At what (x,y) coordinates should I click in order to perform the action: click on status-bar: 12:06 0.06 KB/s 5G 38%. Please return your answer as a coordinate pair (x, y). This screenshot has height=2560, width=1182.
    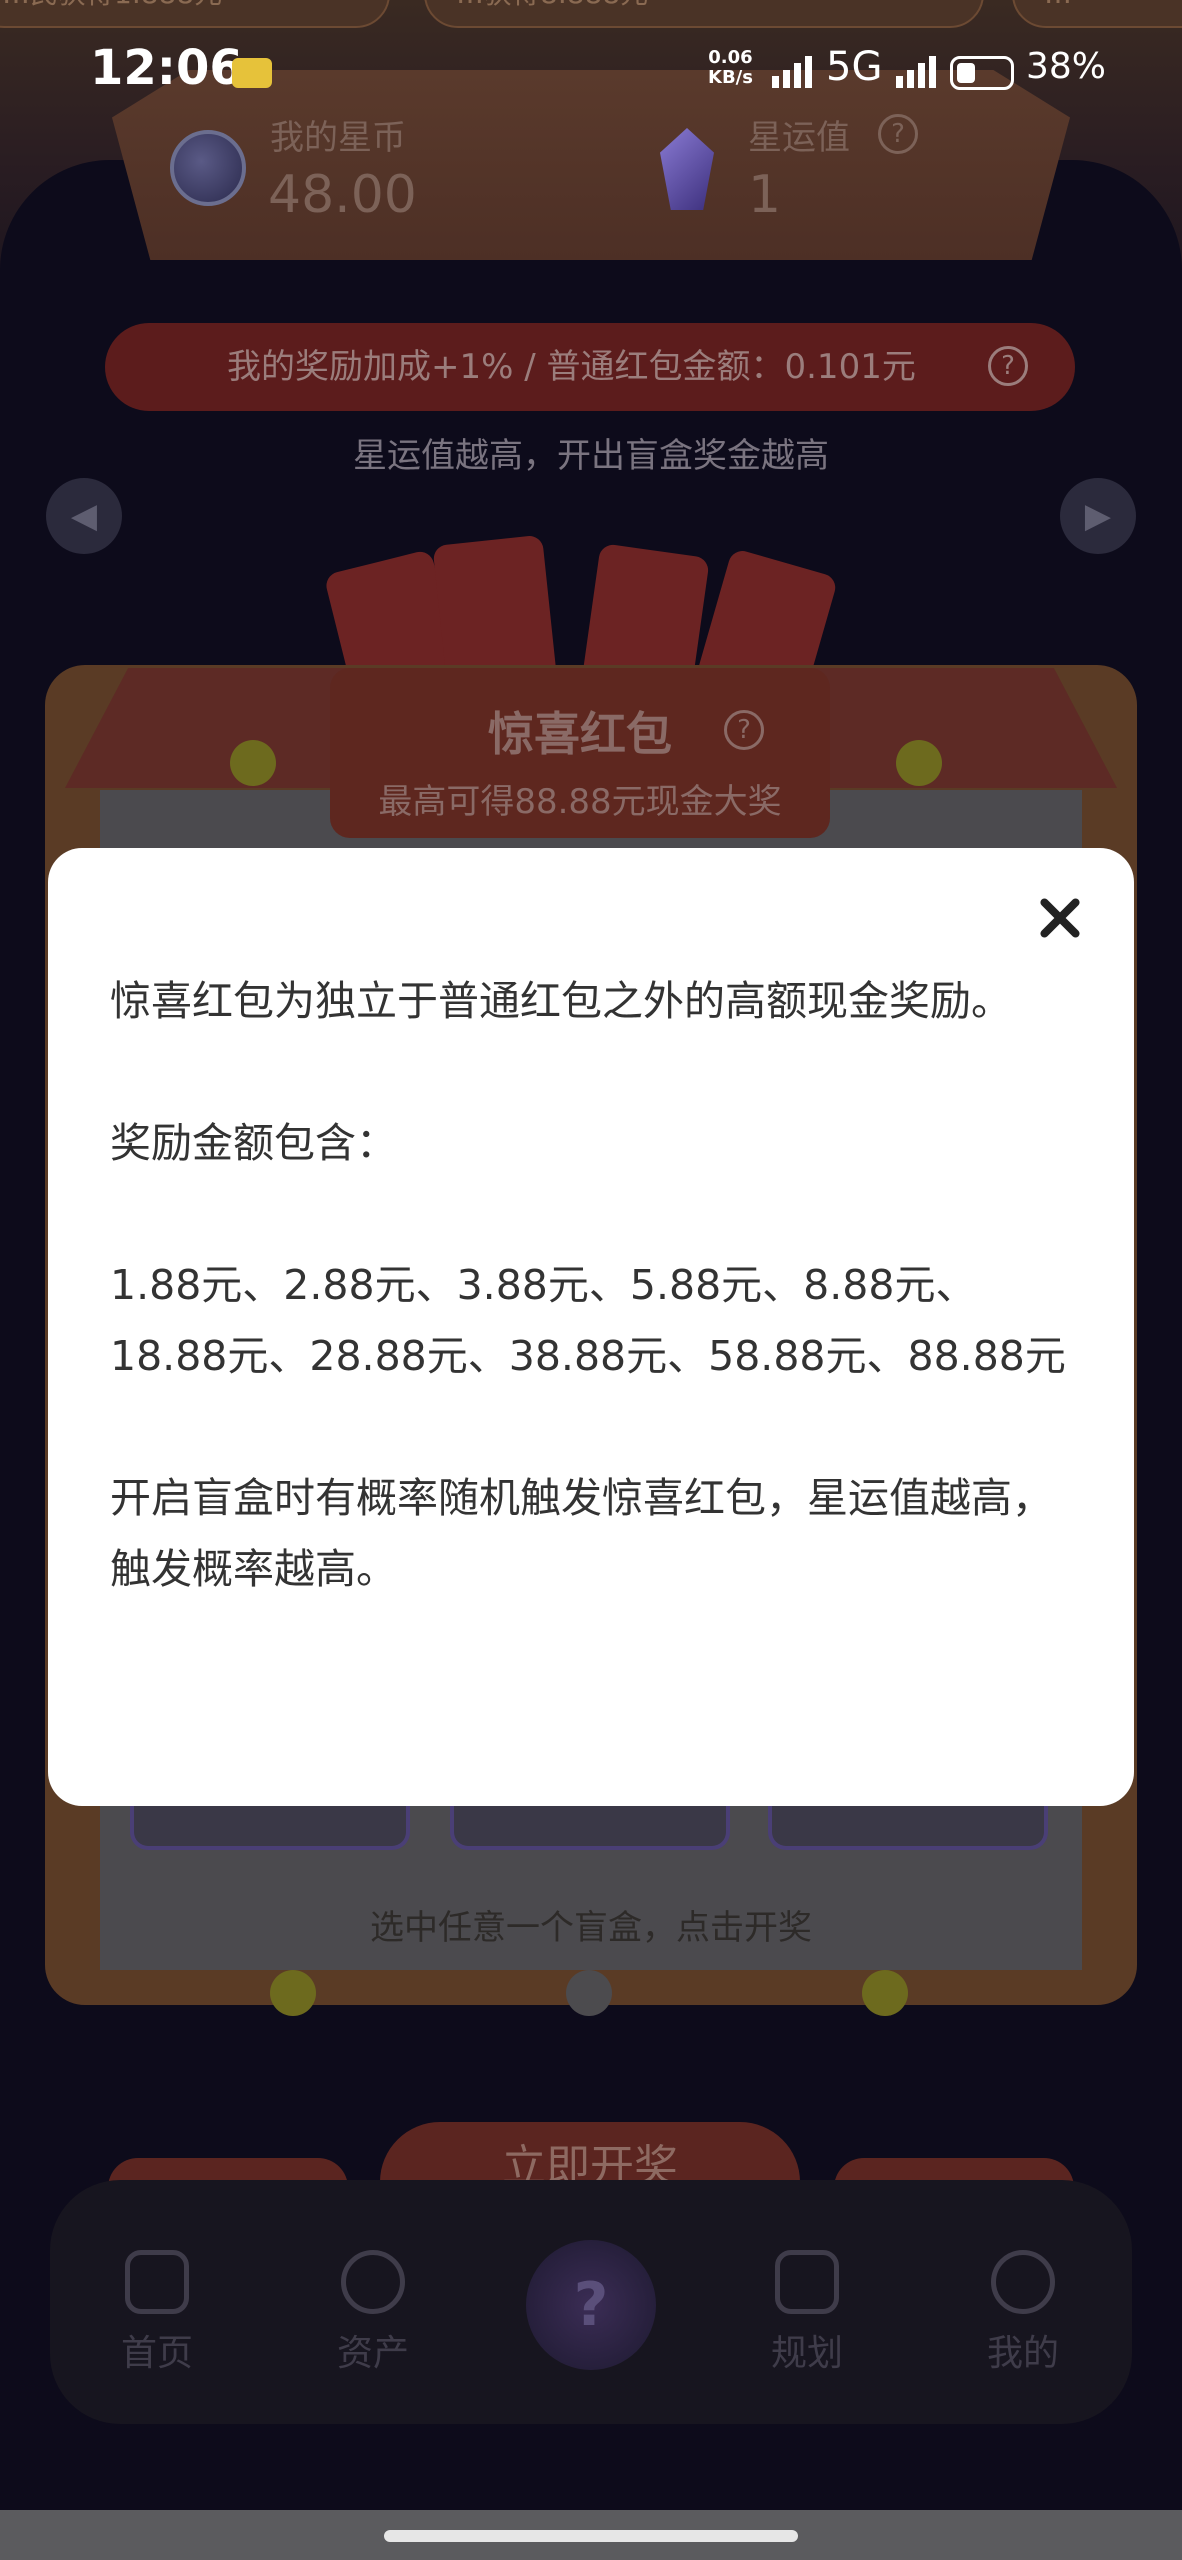
    Looking at the image, I should click on (591, 75).